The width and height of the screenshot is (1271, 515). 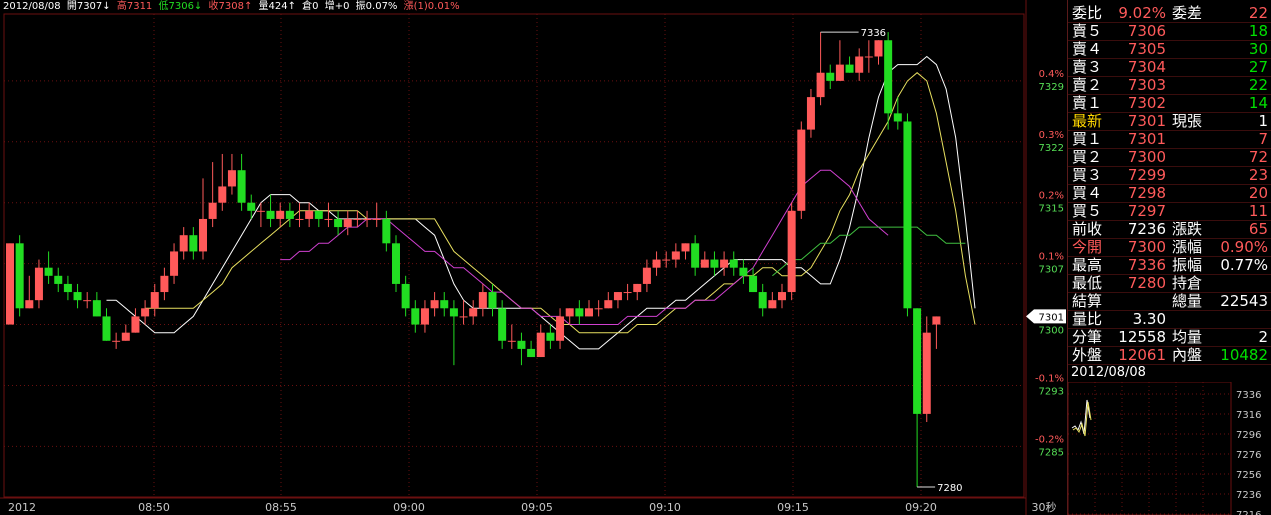 I want to click on quote-value-2: 18, so click(x=1258, y=31).